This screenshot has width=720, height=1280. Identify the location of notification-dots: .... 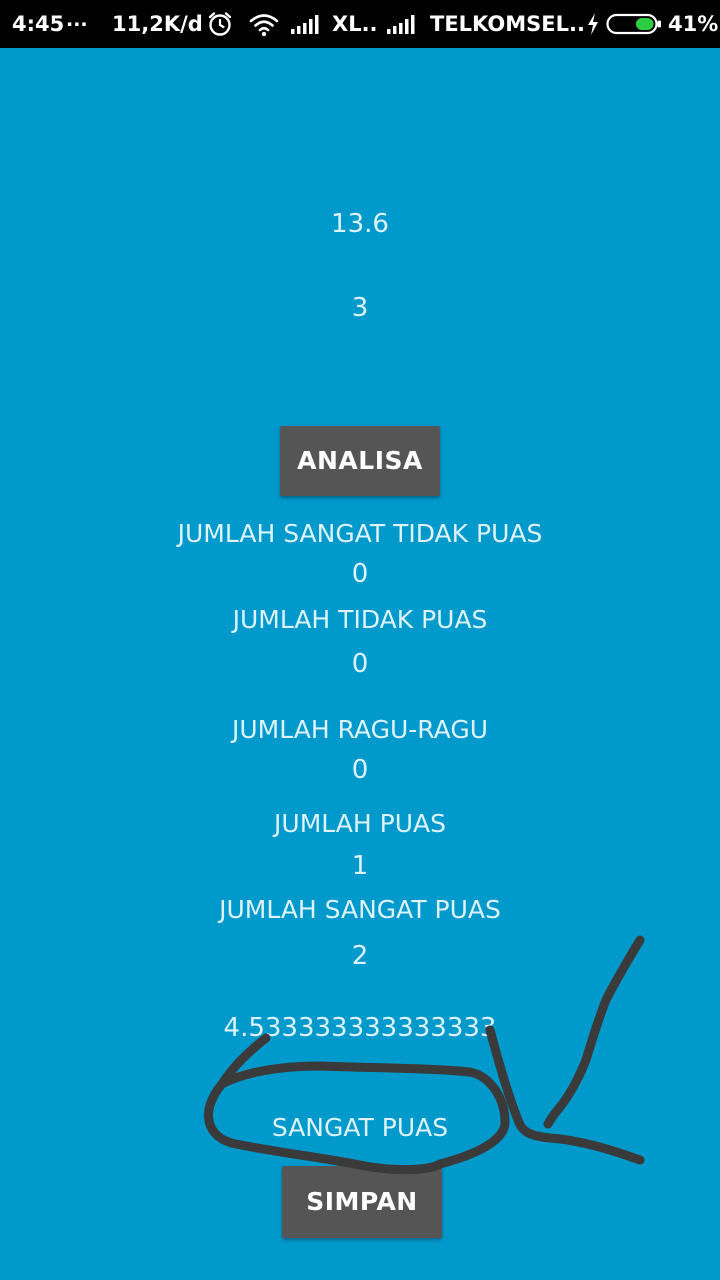
(77, 20).